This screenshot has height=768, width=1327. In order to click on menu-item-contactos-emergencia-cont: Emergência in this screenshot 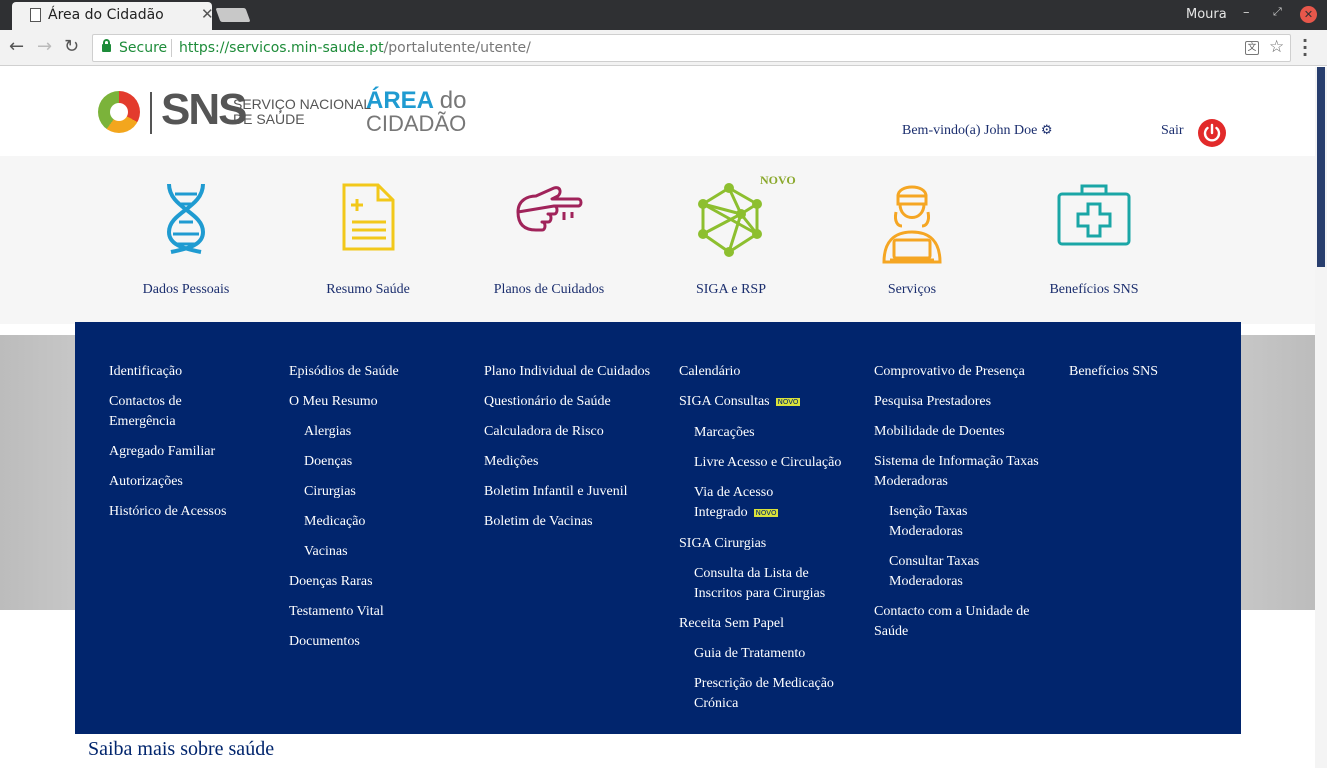, I will do `click(142, 422)`.